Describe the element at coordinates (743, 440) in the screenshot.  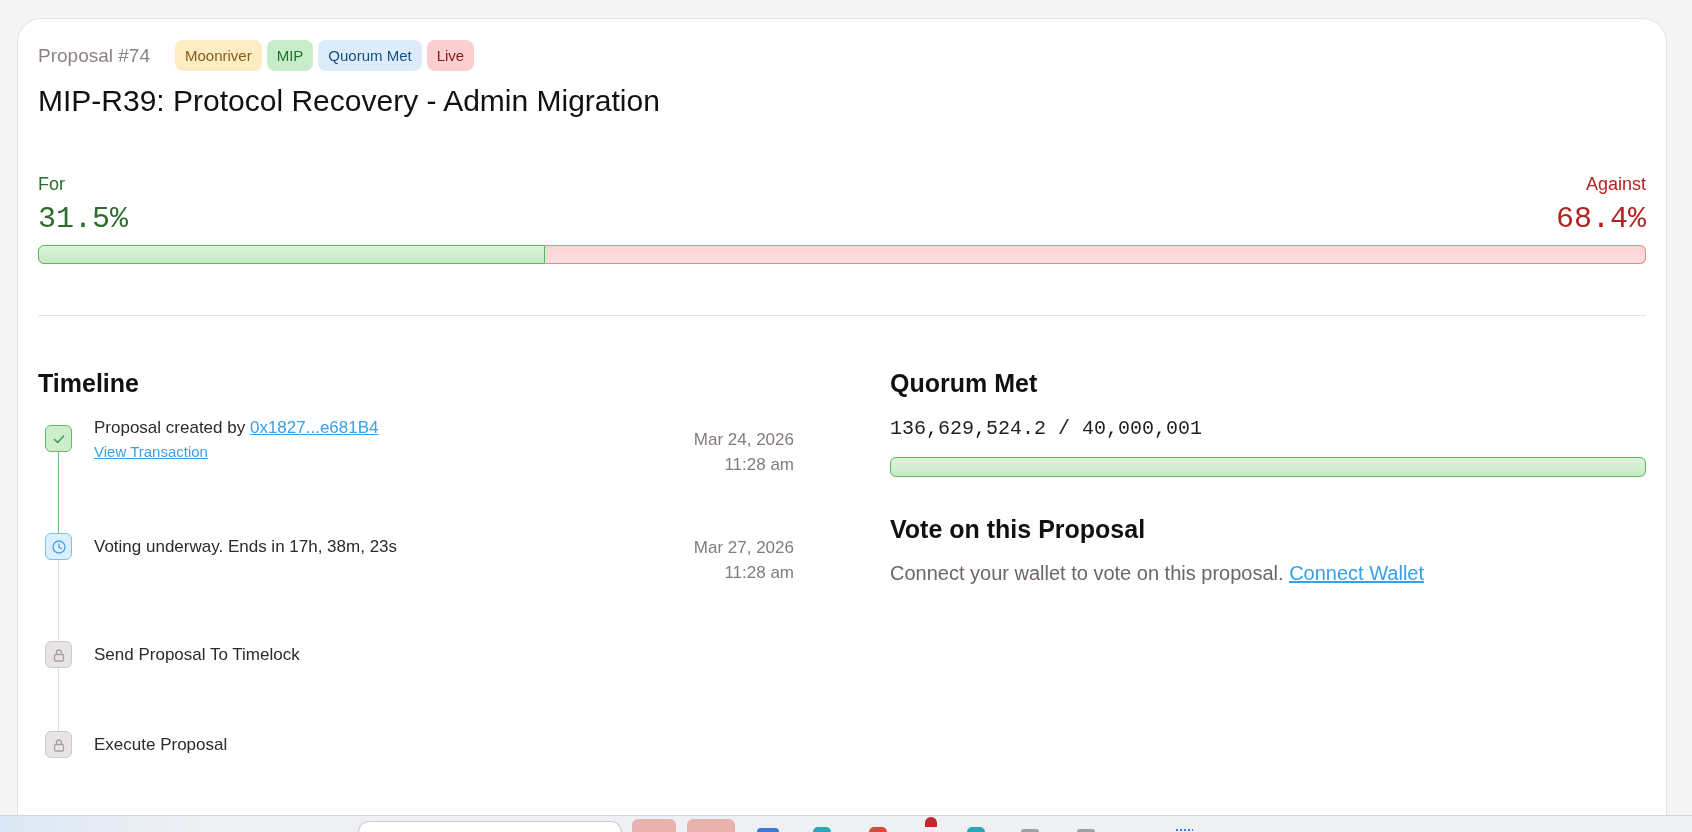
I see `step-date: Mar 24, 2026` at that location.